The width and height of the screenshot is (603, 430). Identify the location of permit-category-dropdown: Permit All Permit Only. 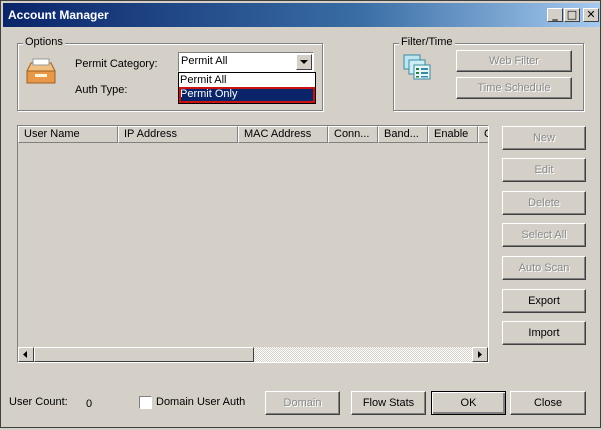
(247, 88).